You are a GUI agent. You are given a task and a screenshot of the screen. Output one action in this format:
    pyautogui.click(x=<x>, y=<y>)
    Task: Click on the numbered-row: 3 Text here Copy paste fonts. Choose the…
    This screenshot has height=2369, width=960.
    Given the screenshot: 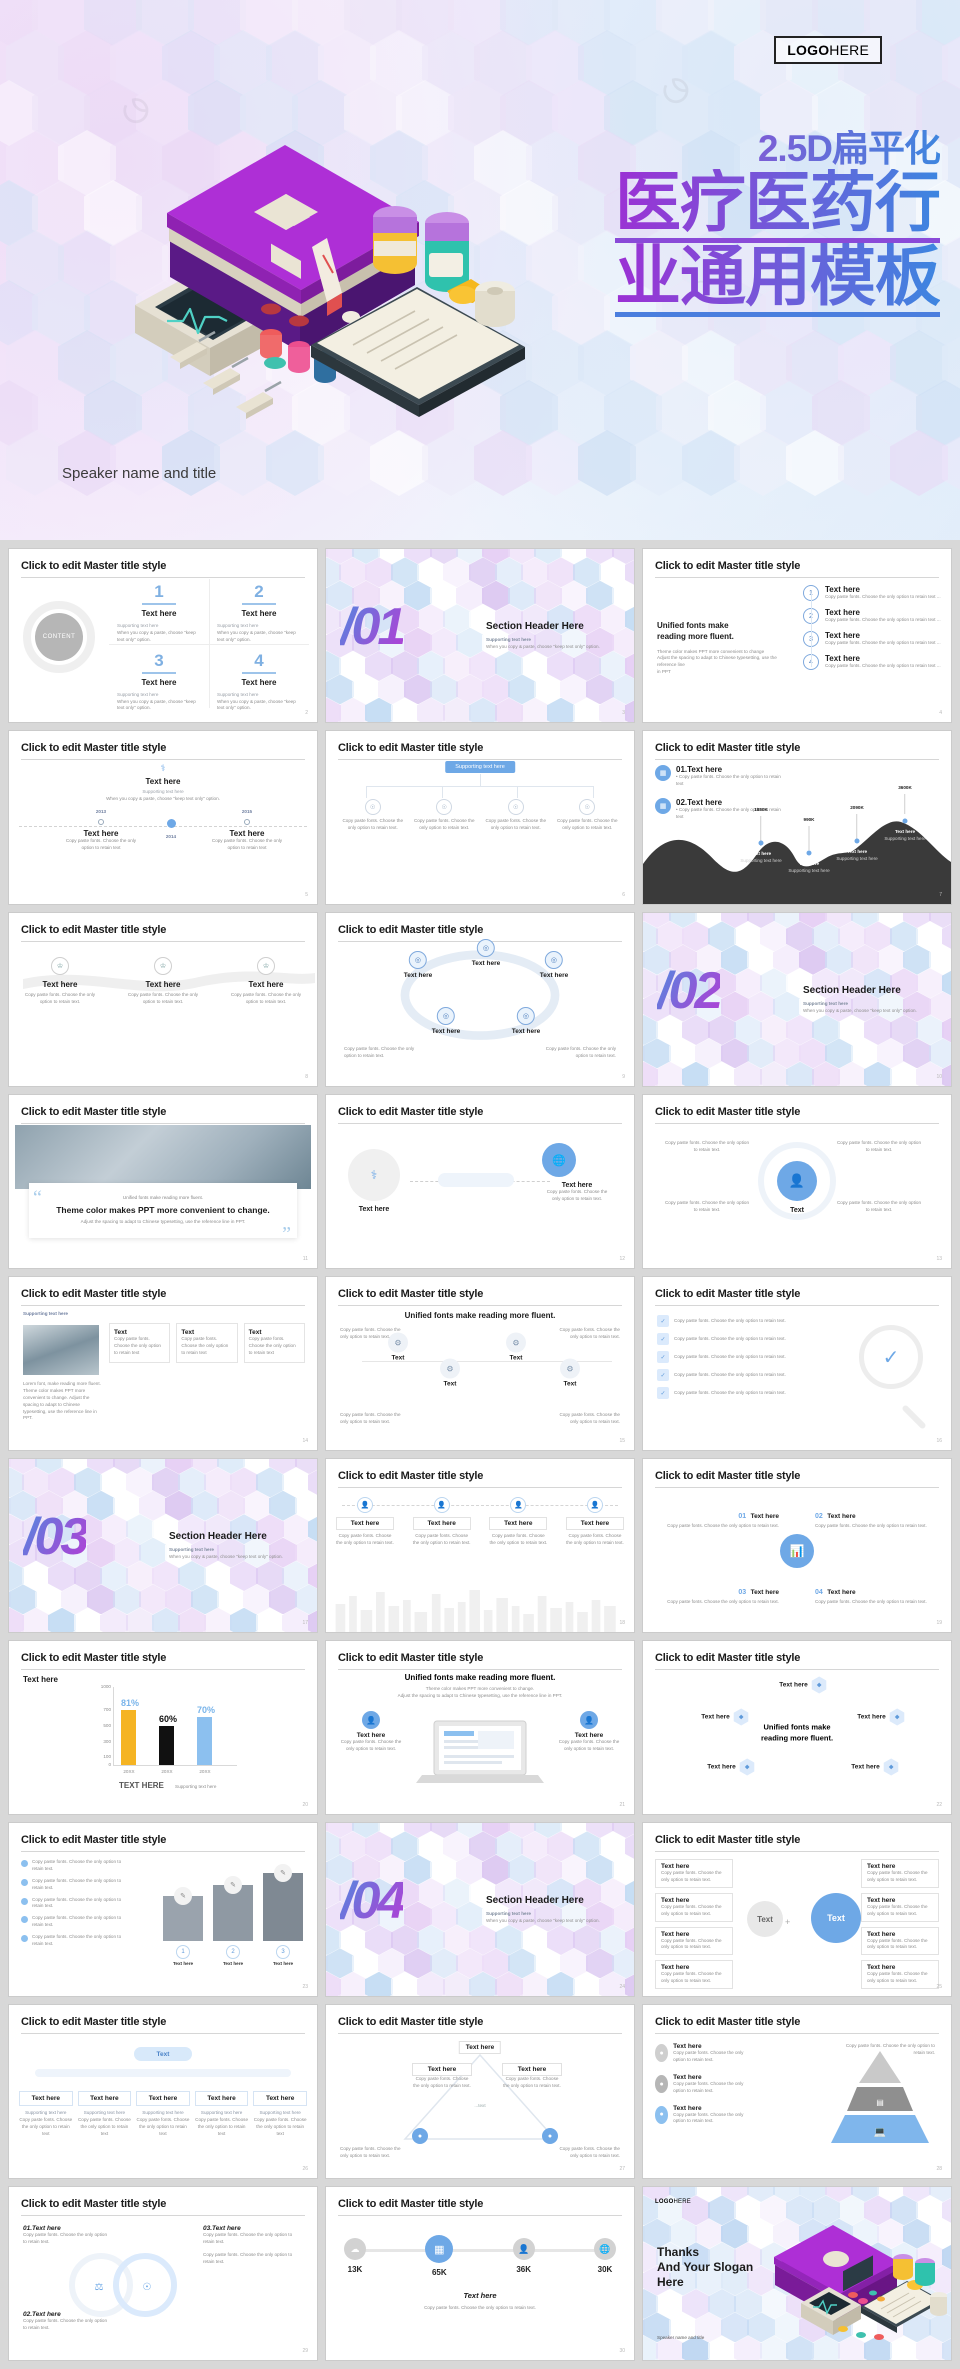 What is the action you would take?
    pyautogui.click(x=872, y=639)
    